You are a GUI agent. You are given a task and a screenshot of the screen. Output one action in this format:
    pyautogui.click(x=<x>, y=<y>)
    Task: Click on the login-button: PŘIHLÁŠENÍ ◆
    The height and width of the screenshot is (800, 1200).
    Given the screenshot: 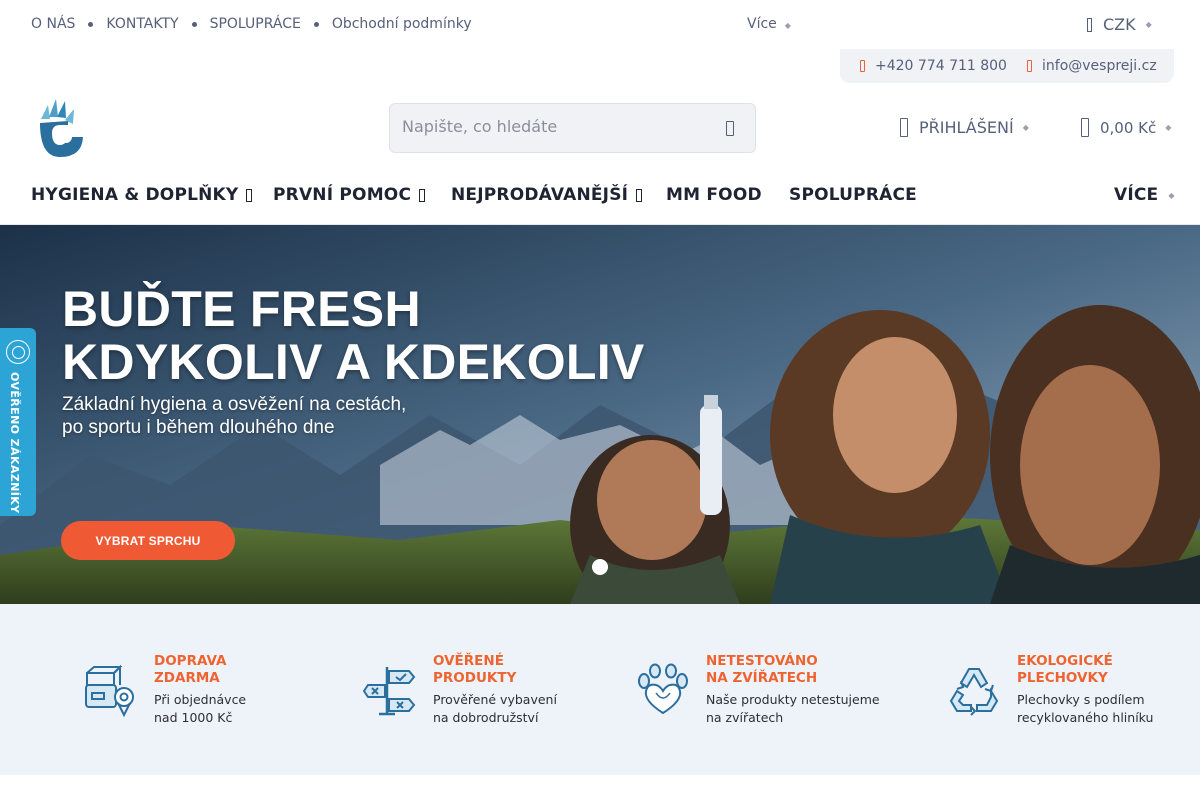 What is the action you would take?
    pyautogui.click(x=964, y=127)
    